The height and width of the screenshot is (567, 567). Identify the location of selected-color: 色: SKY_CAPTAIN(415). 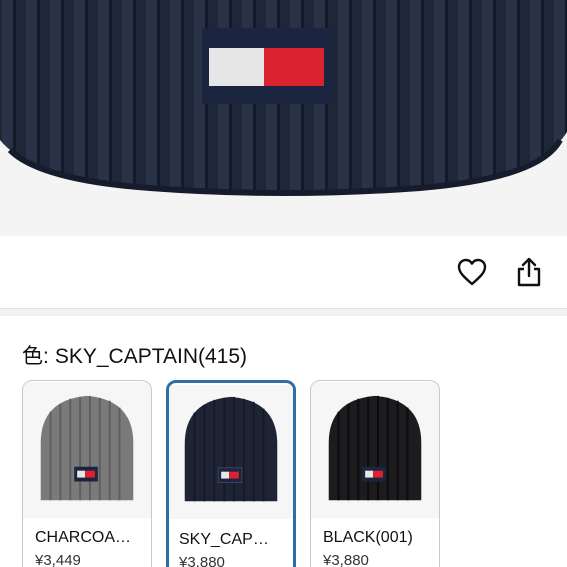
(134, 355).